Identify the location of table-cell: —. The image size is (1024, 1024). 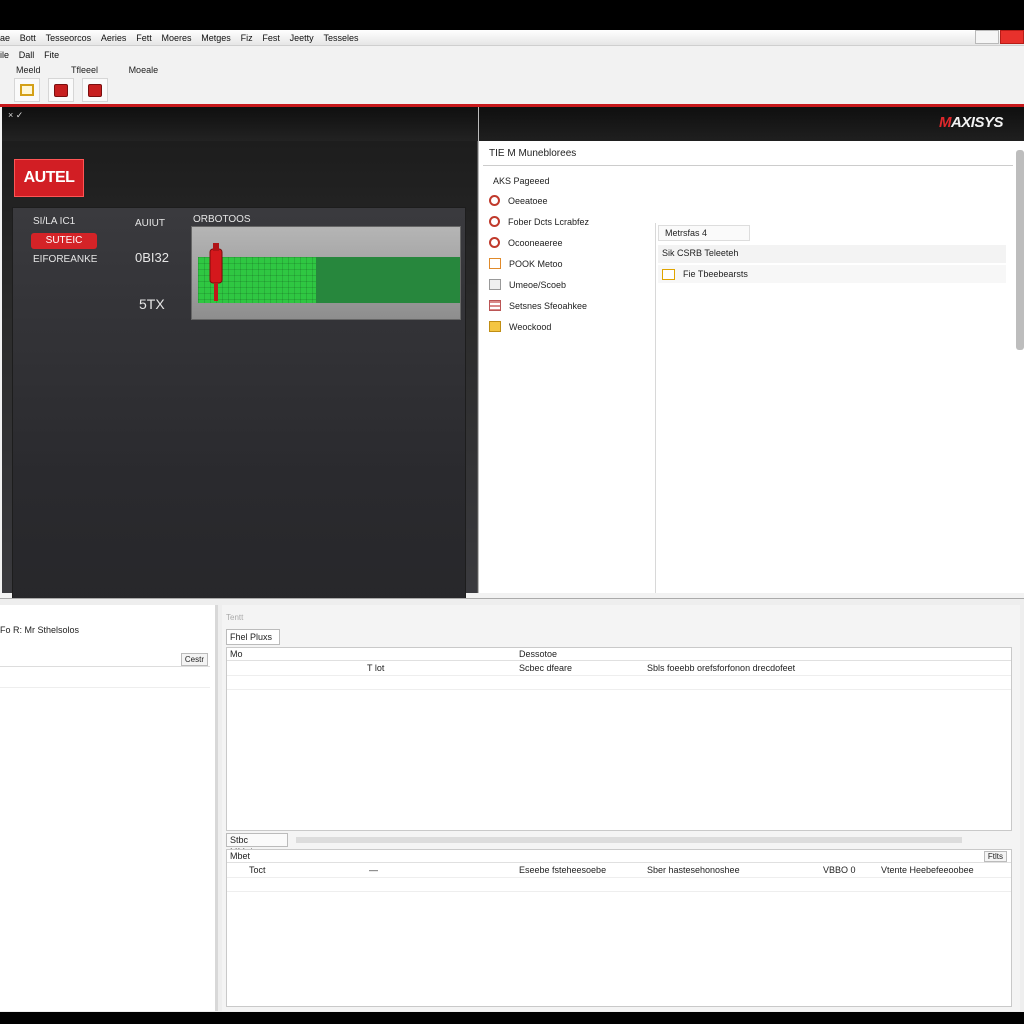
(373, 870).